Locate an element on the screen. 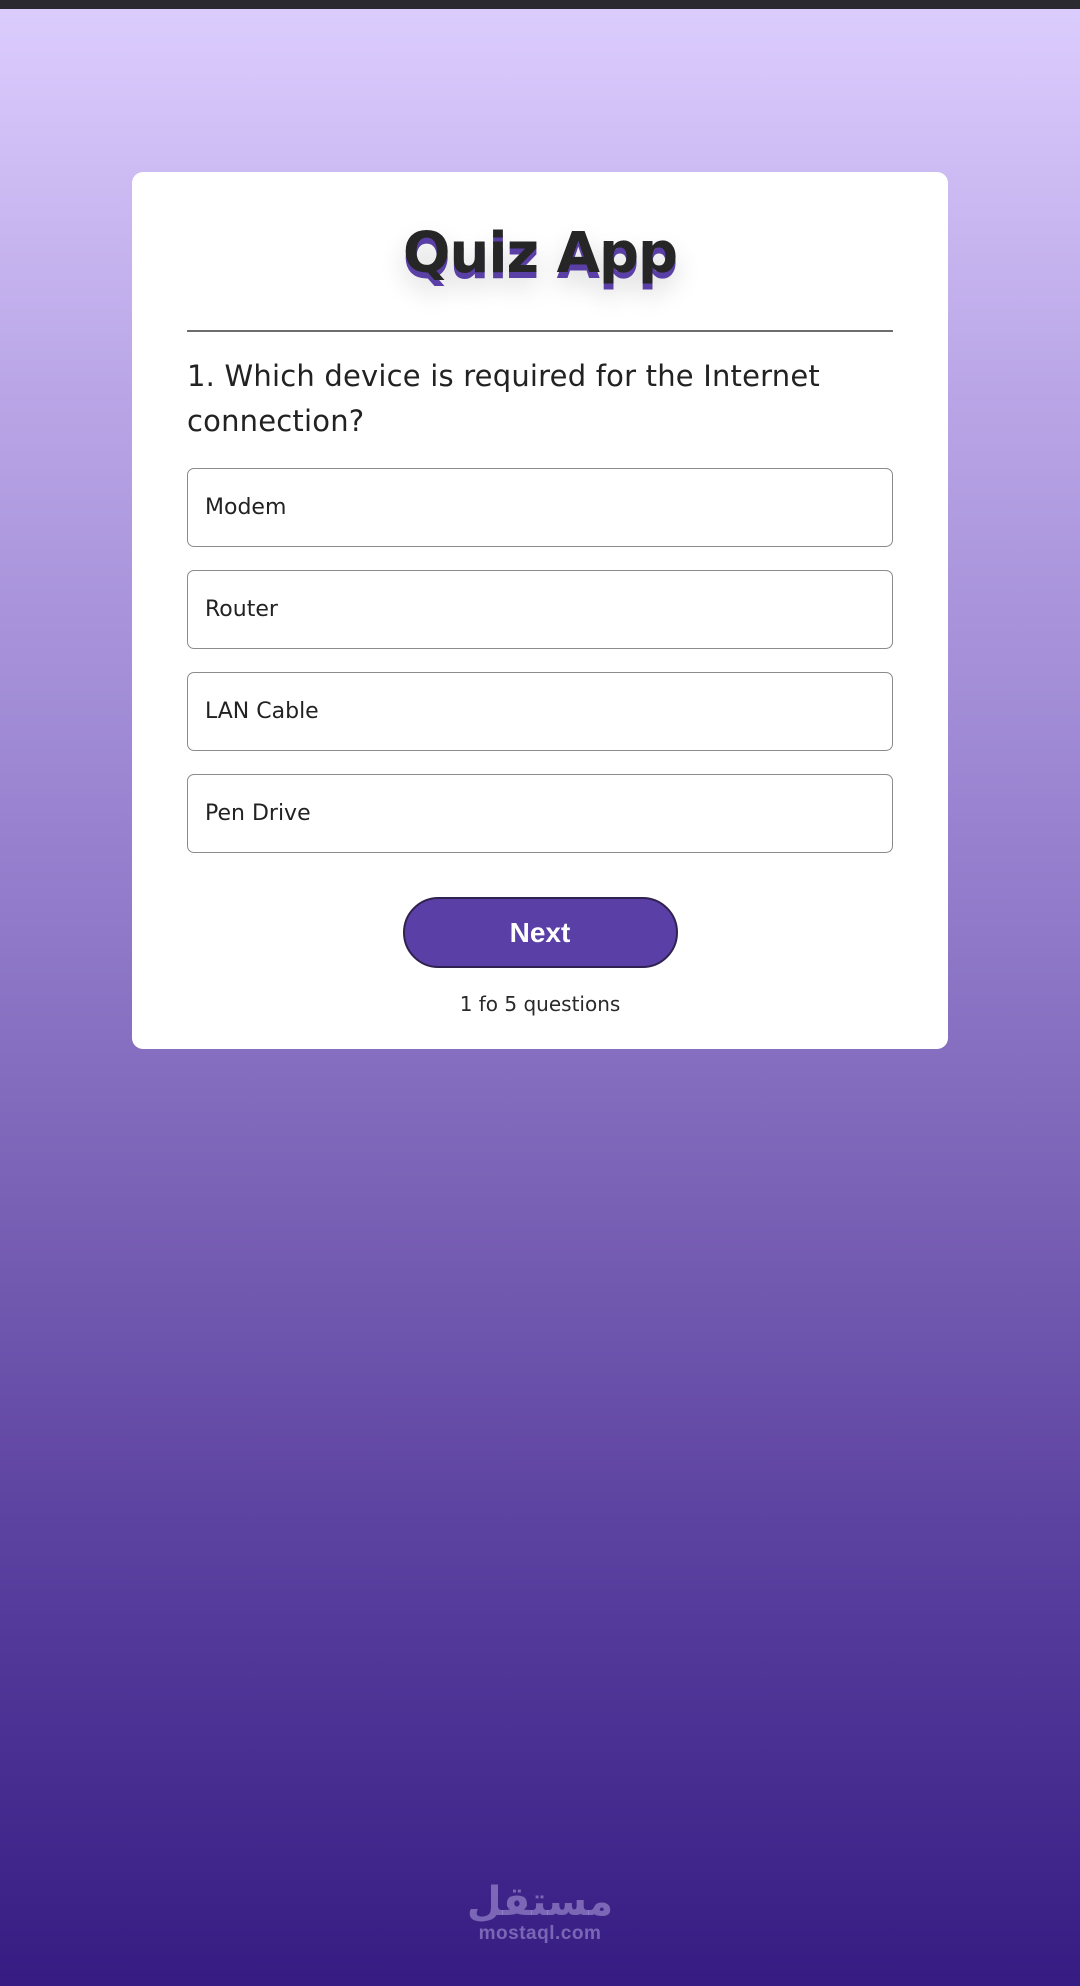 The image size is (1080, 1986). title-wrap: Quiz App is located at coordinates (540, 246).